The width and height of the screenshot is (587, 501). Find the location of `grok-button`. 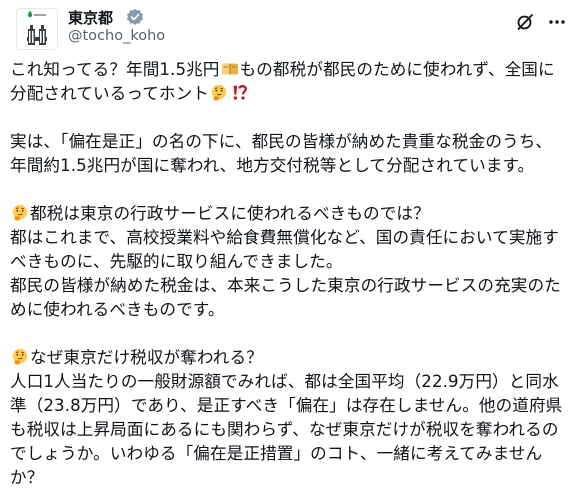

grok-button is located at coordinates (525, 22).